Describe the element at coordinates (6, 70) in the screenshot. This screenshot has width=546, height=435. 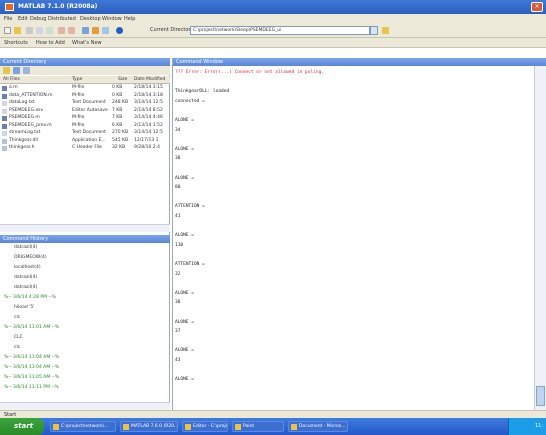
I see `up-folder-icon` at that location.